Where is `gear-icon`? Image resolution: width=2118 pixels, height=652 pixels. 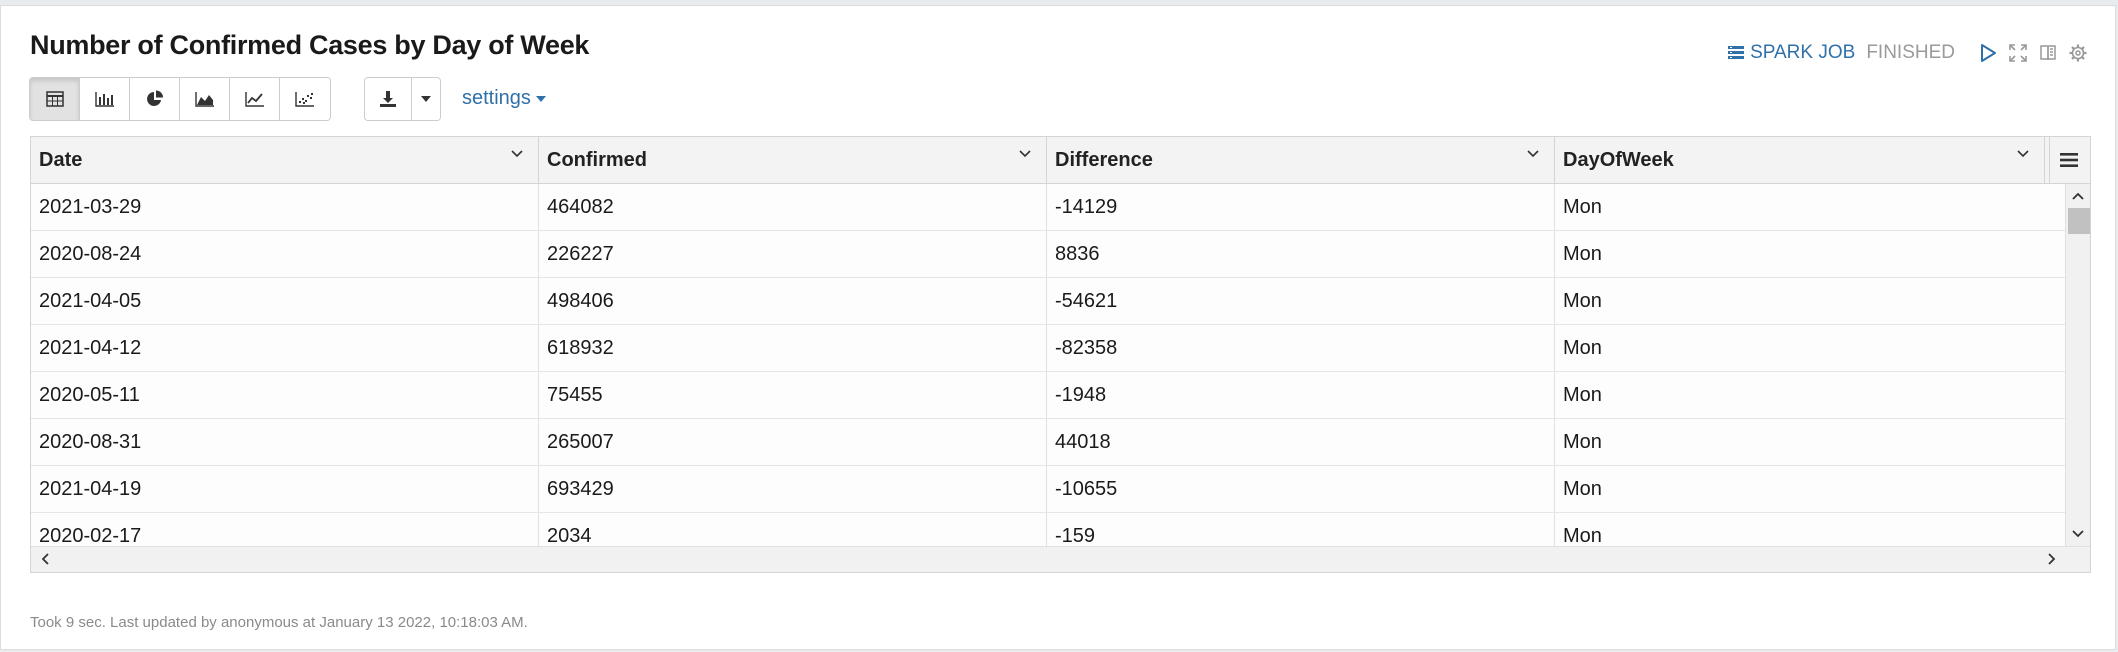
gear-icon is located at coordinates (2078, 53).